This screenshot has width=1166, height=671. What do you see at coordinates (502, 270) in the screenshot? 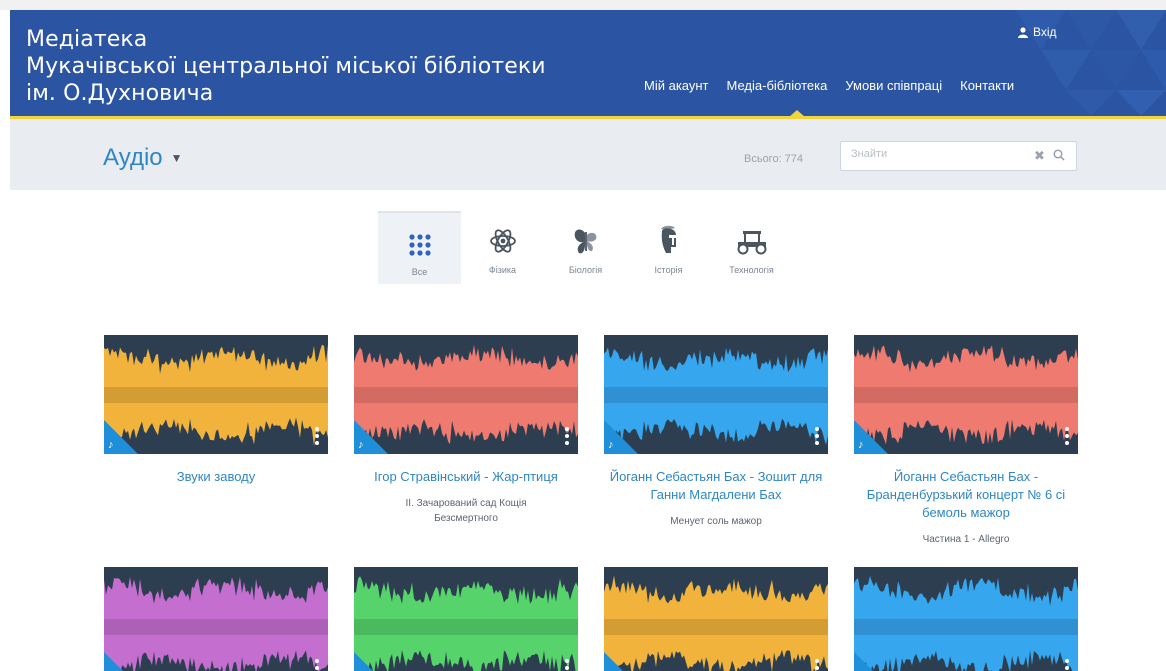
I see `category-label: Фізика` at bounding box center [502, 270].